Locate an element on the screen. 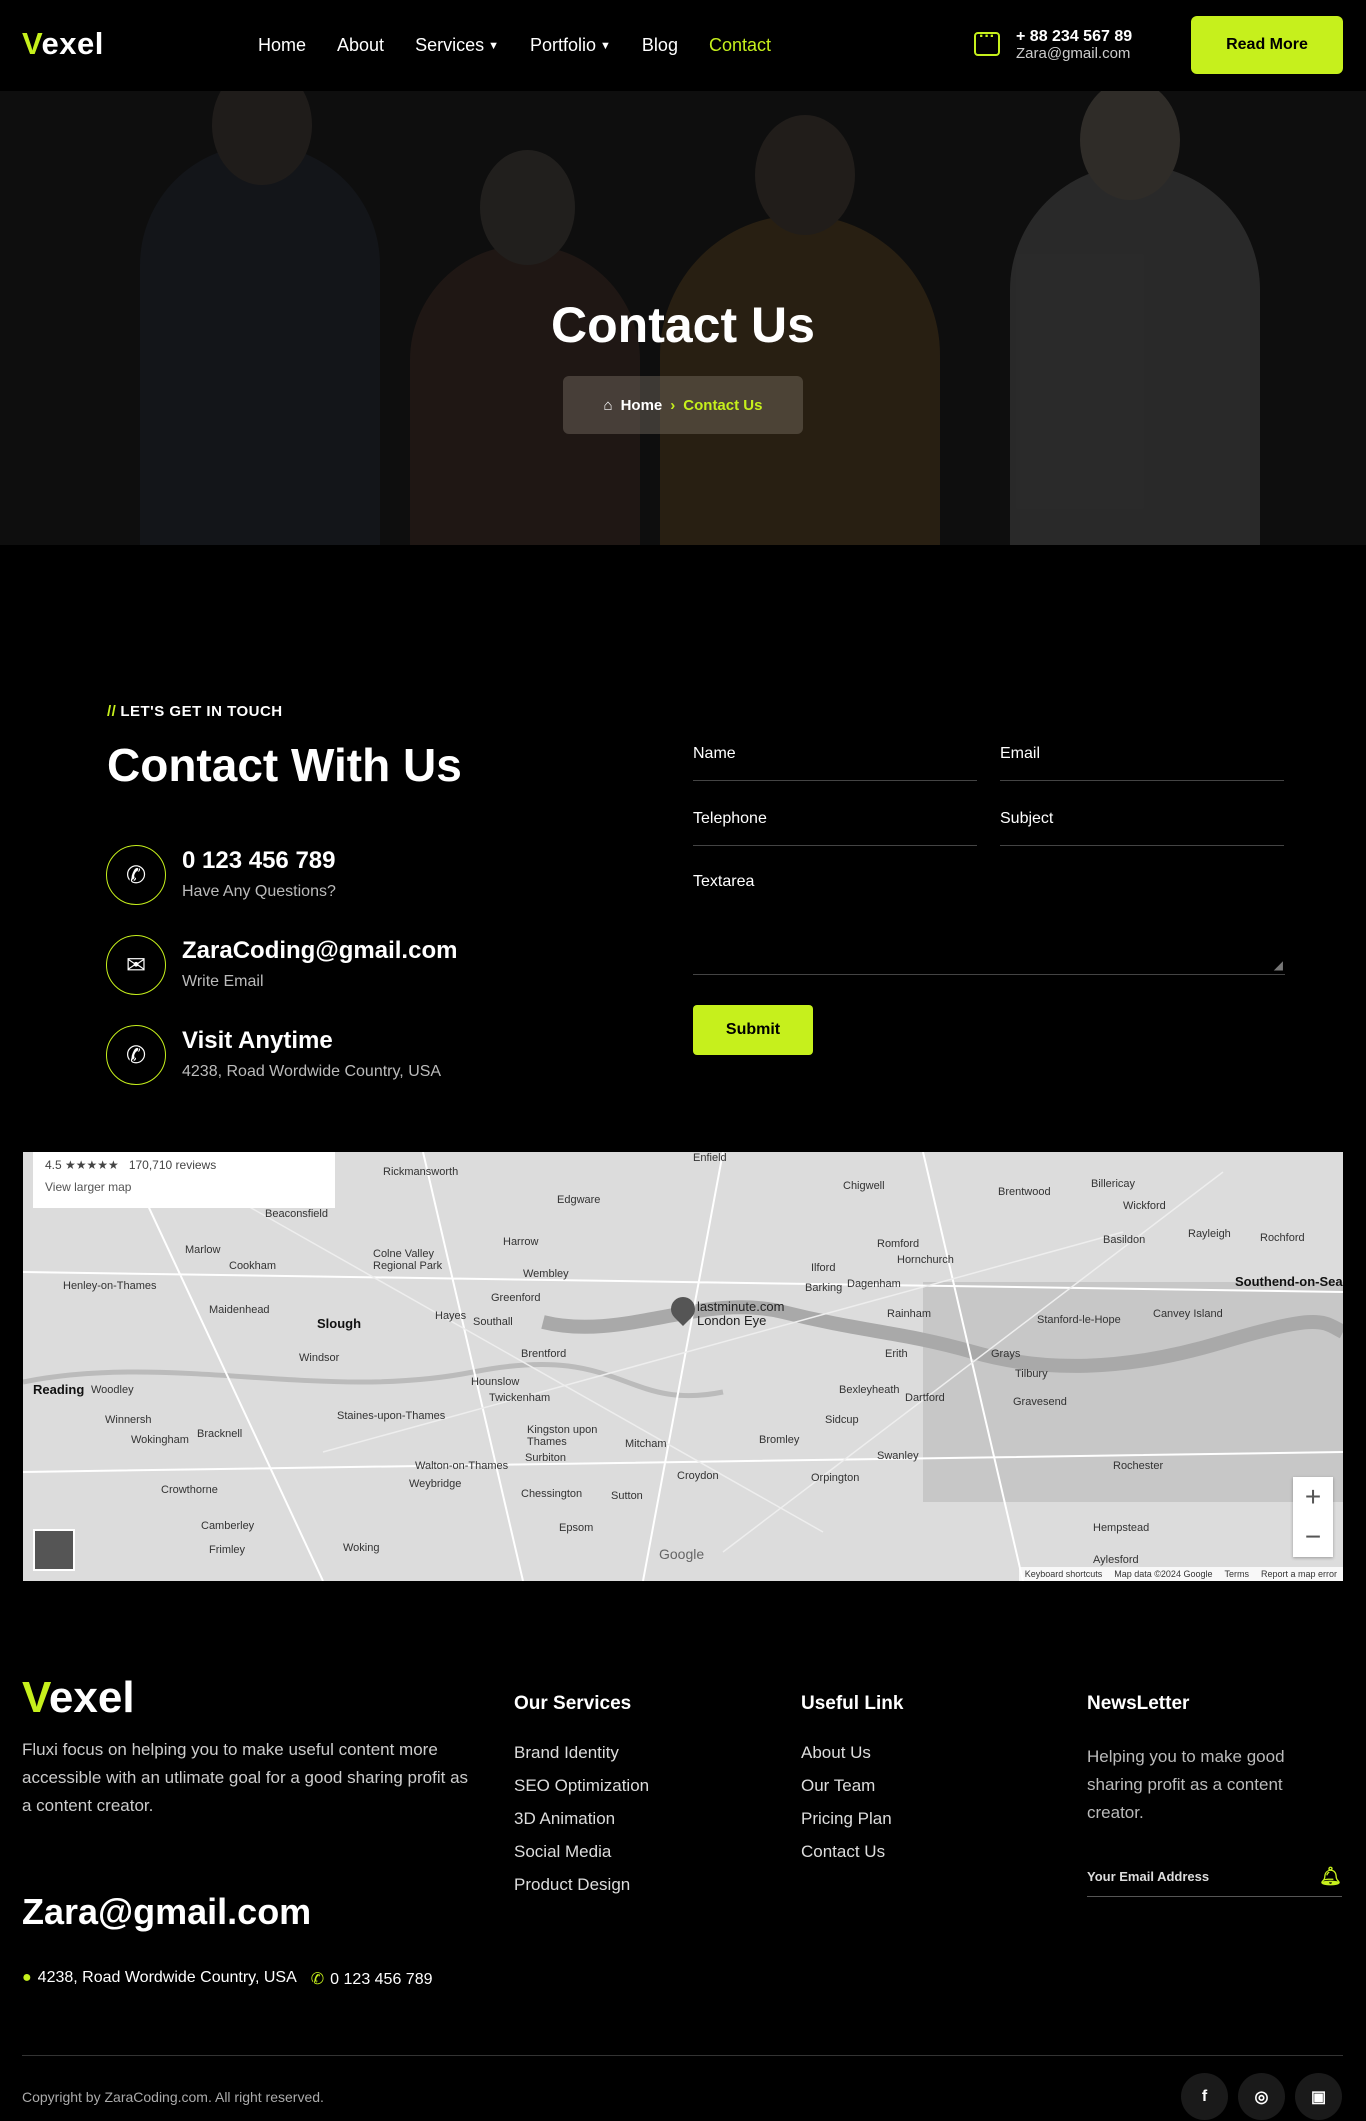  textarea-placeholder: Textarea is located at coordinates (724, 881).